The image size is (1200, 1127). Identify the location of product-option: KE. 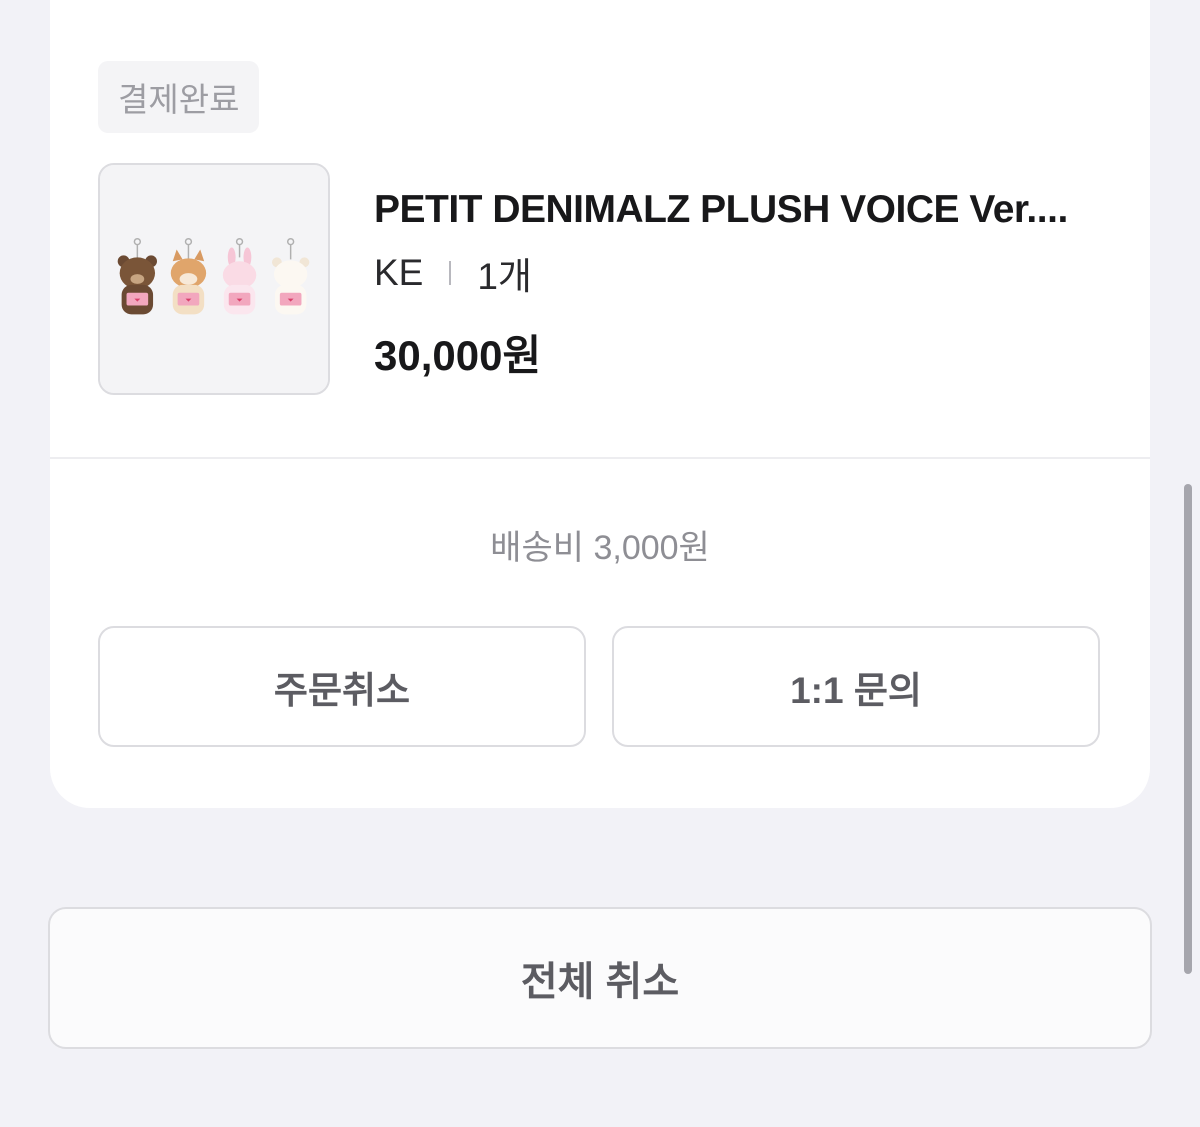
(399, 272).